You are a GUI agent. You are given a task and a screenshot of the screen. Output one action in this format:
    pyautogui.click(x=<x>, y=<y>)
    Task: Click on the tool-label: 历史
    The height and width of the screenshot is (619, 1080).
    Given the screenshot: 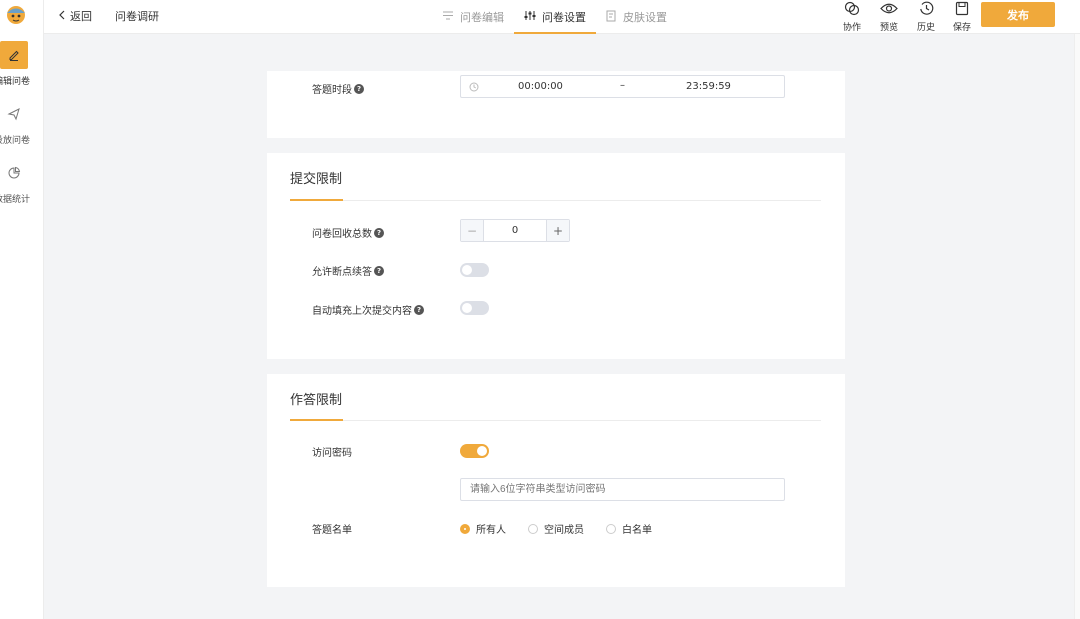 What is the action you would take?
    pyautogui.click(x=925, y=28)
    